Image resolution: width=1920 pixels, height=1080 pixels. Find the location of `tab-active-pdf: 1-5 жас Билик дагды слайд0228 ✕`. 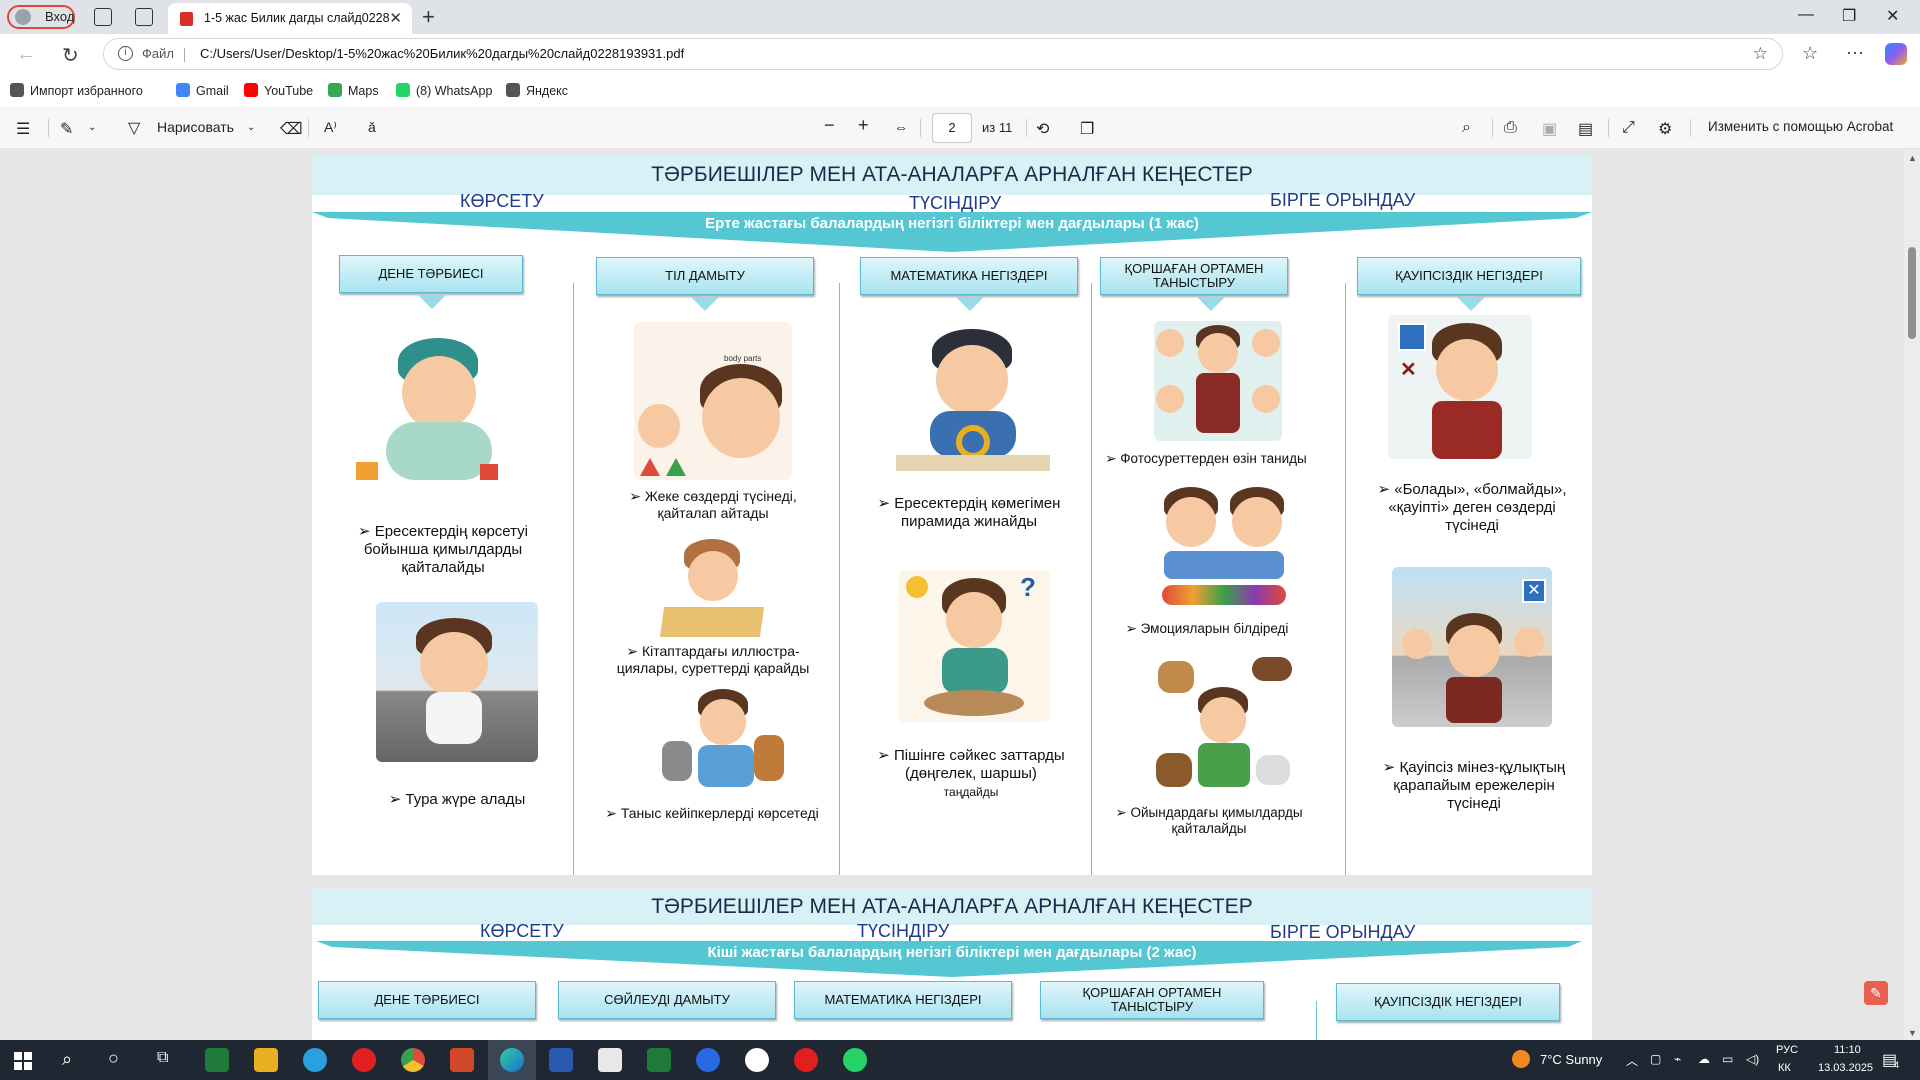

tab-active-pdf: 1-5 жас Билик дагды слайд0228 ✕ is located at coordinates (290, 18).